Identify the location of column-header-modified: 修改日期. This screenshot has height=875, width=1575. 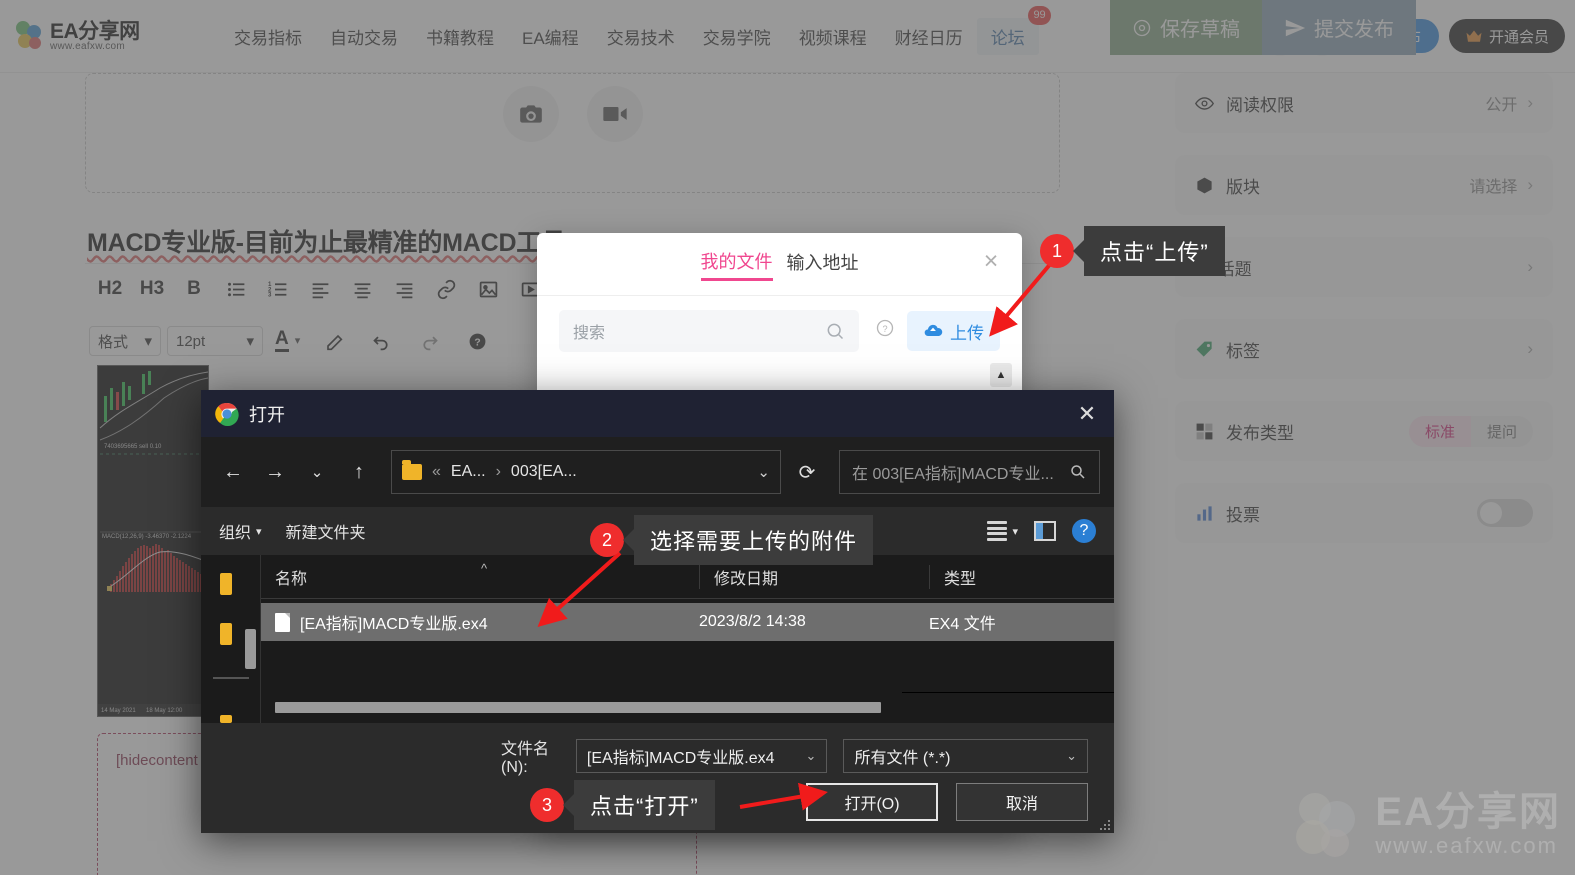
(814, 576).